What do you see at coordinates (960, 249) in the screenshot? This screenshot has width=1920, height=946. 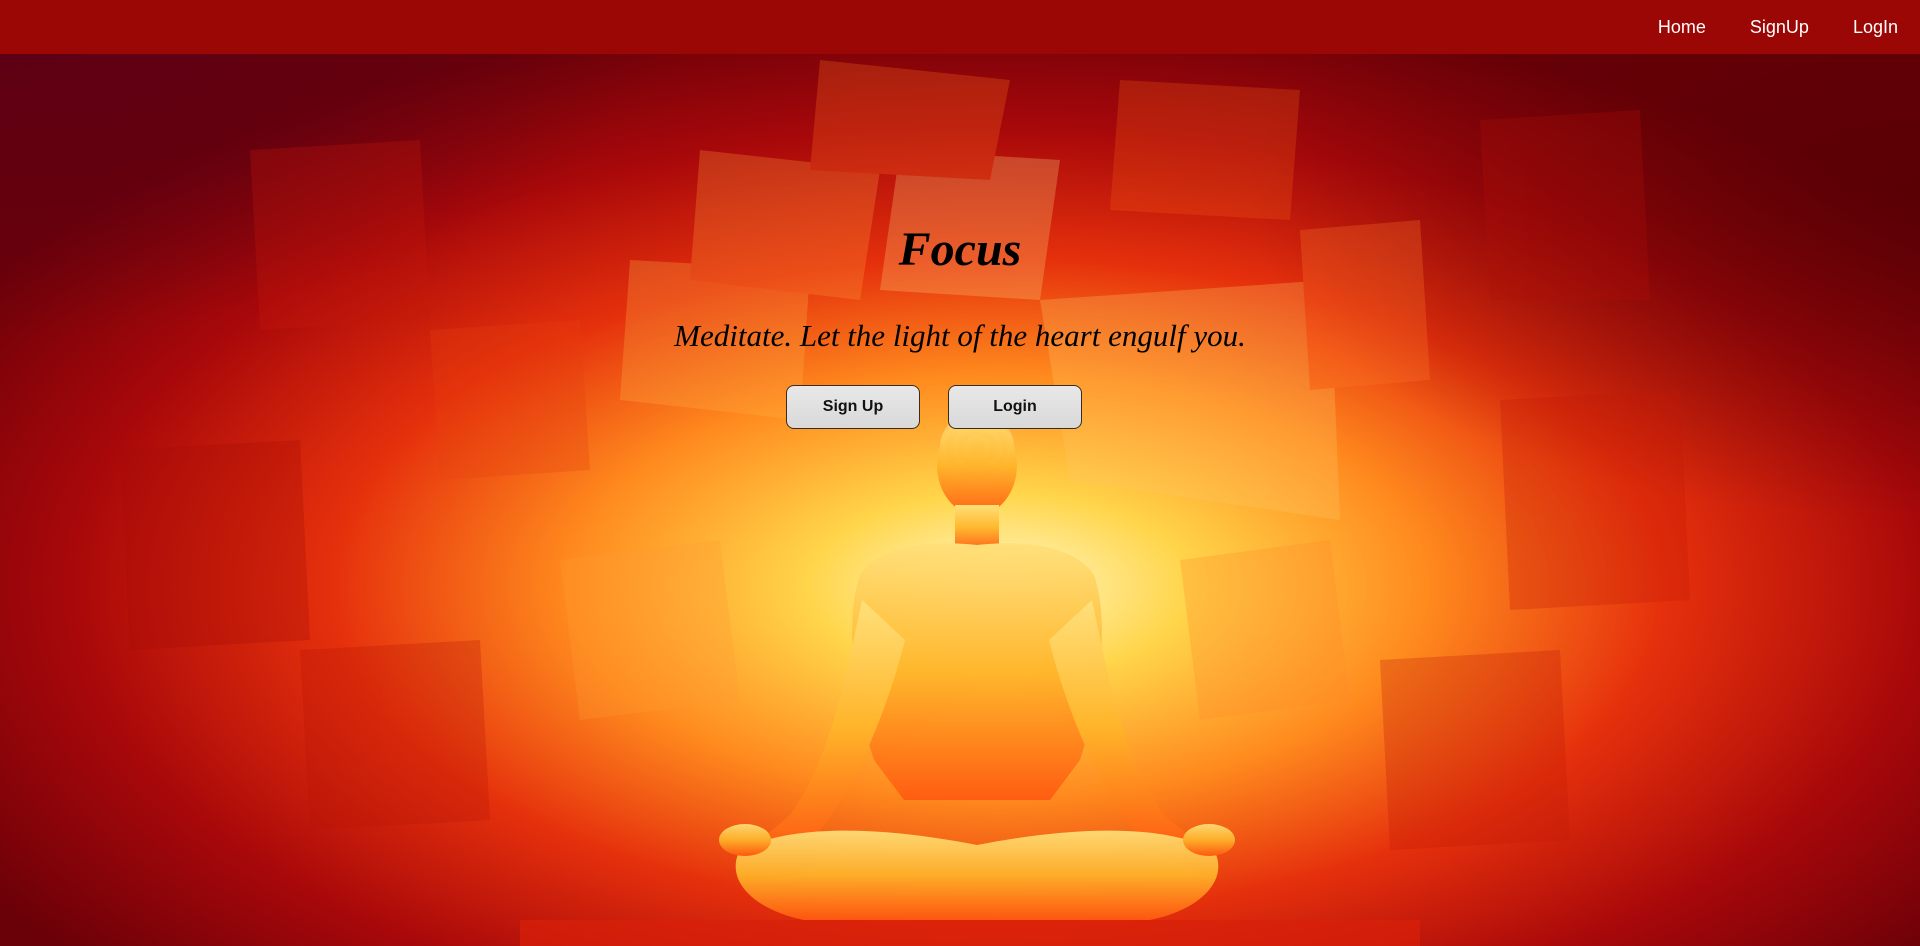 I see `page-title: Focus` at bounding box center [960, 249].